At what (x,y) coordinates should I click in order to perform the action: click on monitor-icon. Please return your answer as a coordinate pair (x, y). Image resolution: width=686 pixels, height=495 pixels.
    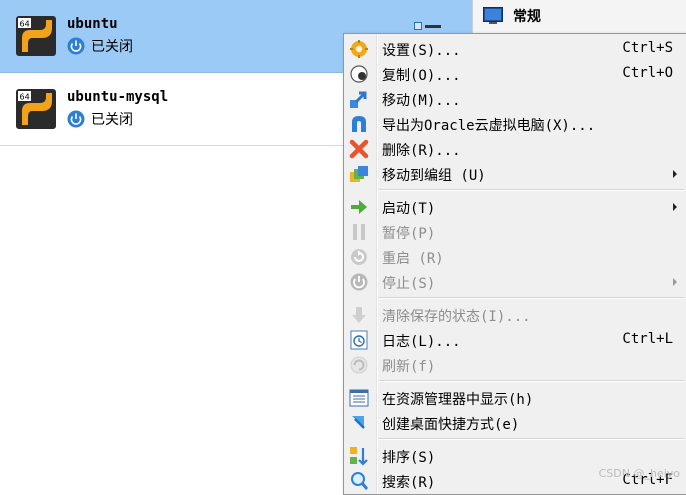
    Looking at the image, I should click on (493, 15).